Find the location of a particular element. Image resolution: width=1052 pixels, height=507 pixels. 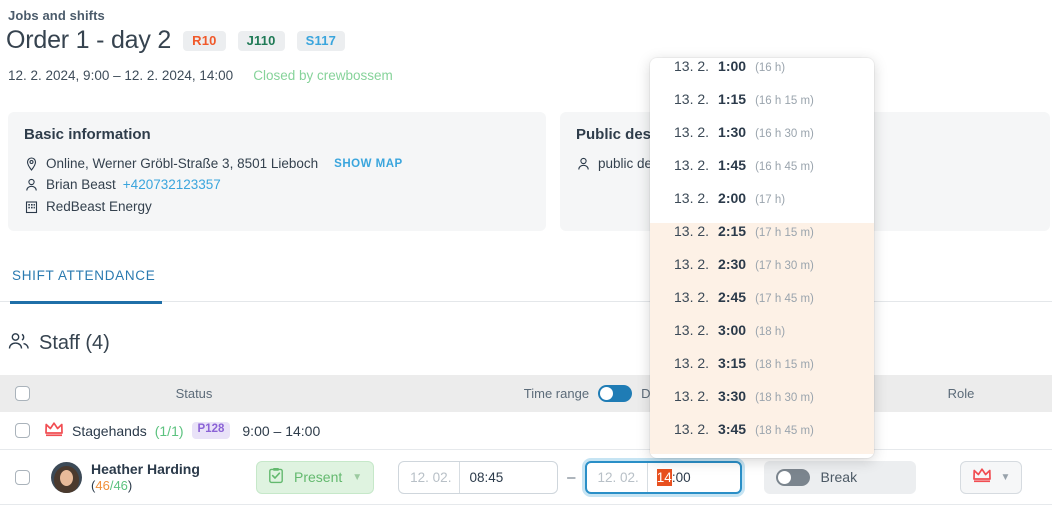

time-option: 13. 2. 3:15 (18 h 15 m) is located at coordinates (762, 371).